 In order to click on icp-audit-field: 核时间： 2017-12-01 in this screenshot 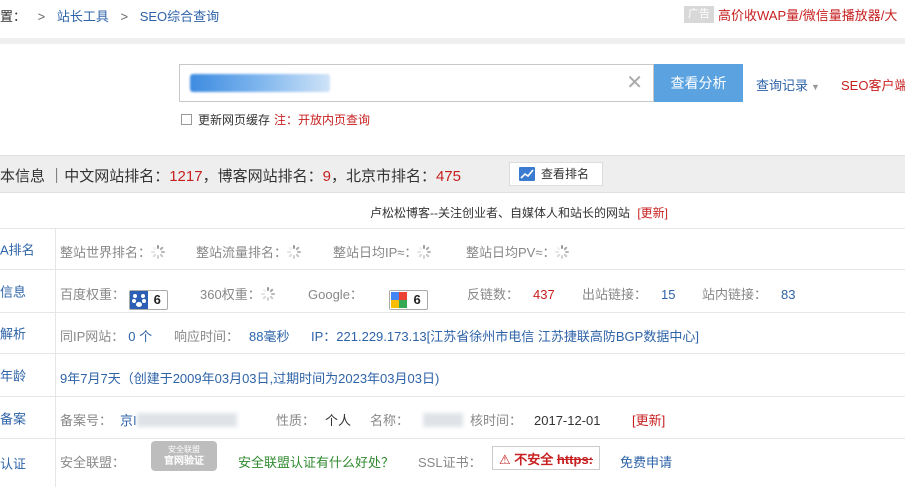, I will do `click(535, 420)`.